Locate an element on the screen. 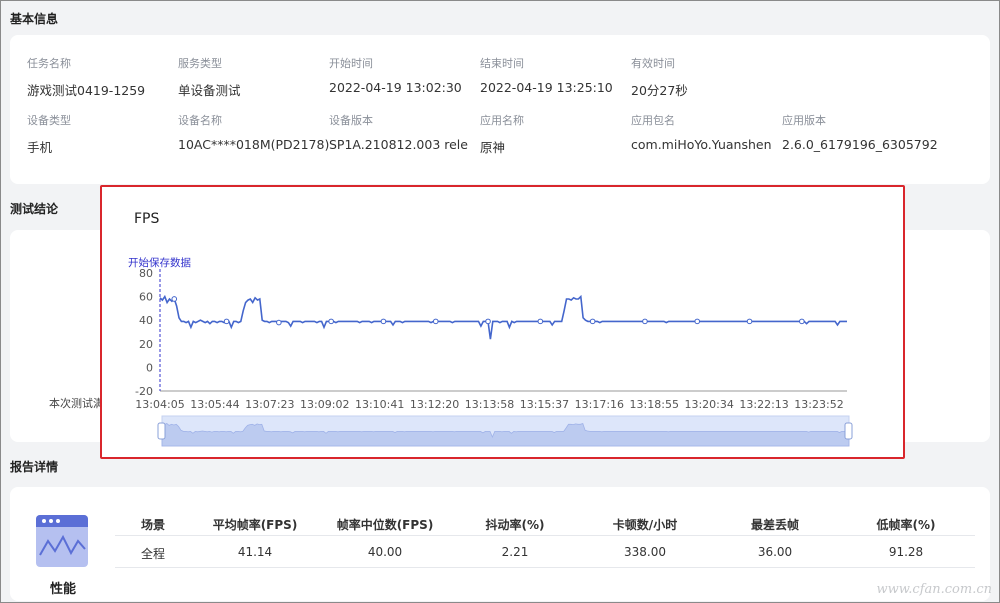 The image size is (1000, 603). zoom-handle-right is located at coordinates (848, 431).